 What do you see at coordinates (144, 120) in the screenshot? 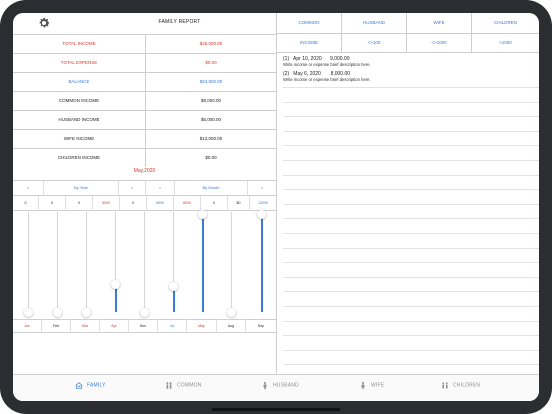
I see `summary-row-husband-income: HUSBAND INCOME $5,000.00` at bounding box center [144, 120].